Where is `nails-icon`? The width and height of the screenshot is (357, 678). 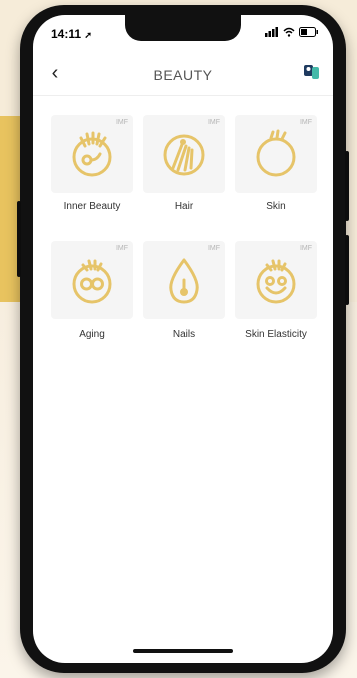
nails-icon is located at coordinates (184, 281).